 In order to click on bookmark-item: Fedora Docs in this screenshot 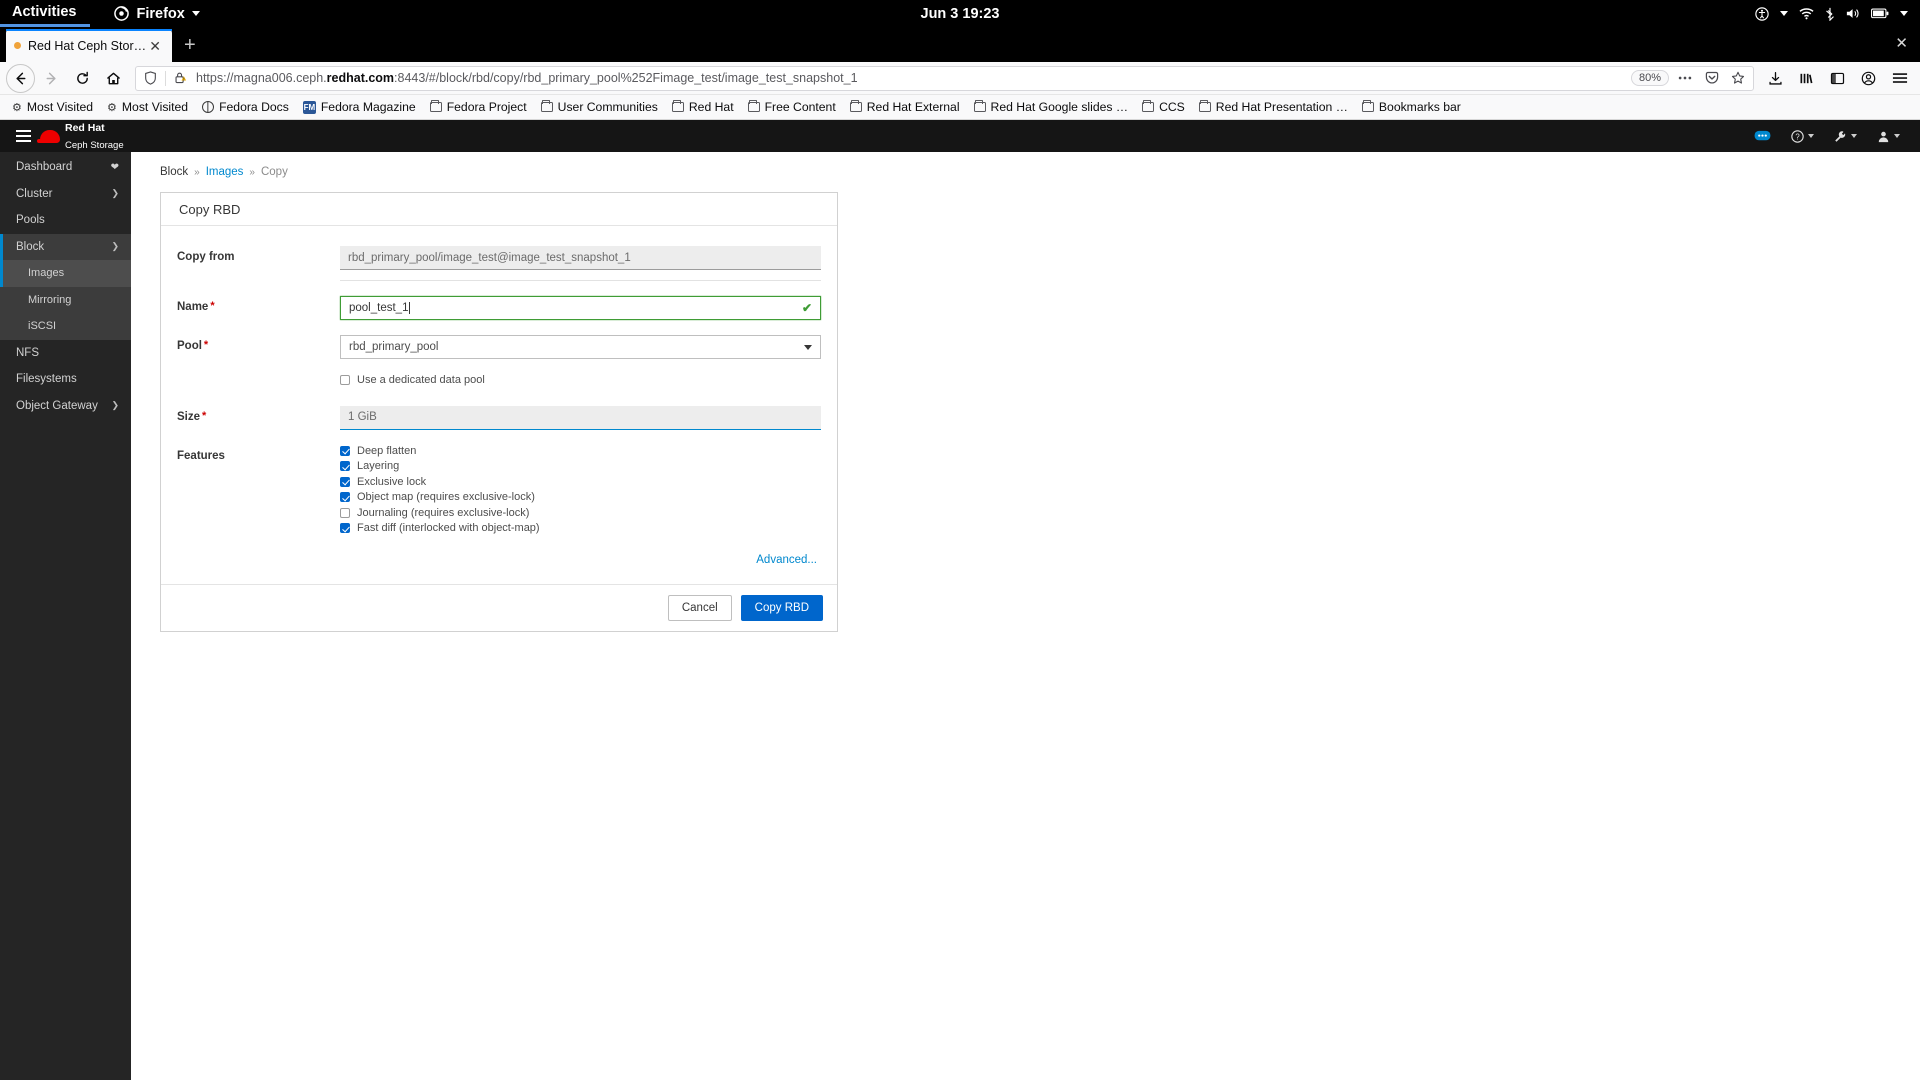, I will do `click(245, 107)`.